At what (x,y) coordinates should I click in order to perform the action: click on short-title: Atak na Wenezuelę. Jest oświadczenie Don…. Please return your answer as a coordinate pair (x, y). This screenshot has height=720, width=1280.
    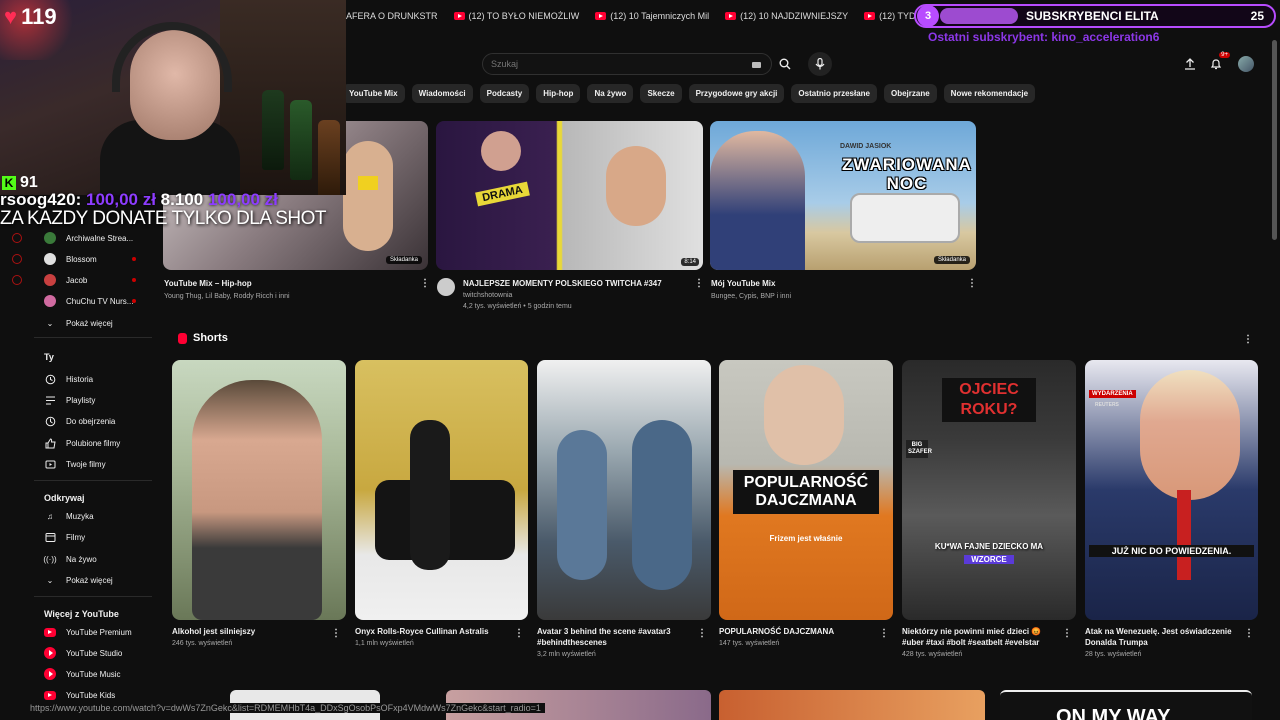
    Looking at the image, I should click on (1160, 637).